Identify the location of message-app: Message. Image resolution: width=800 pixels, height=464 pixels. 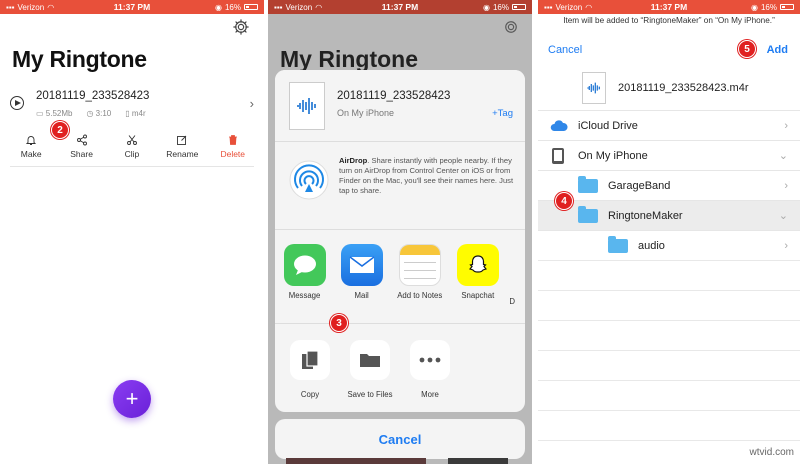
(304, 283).